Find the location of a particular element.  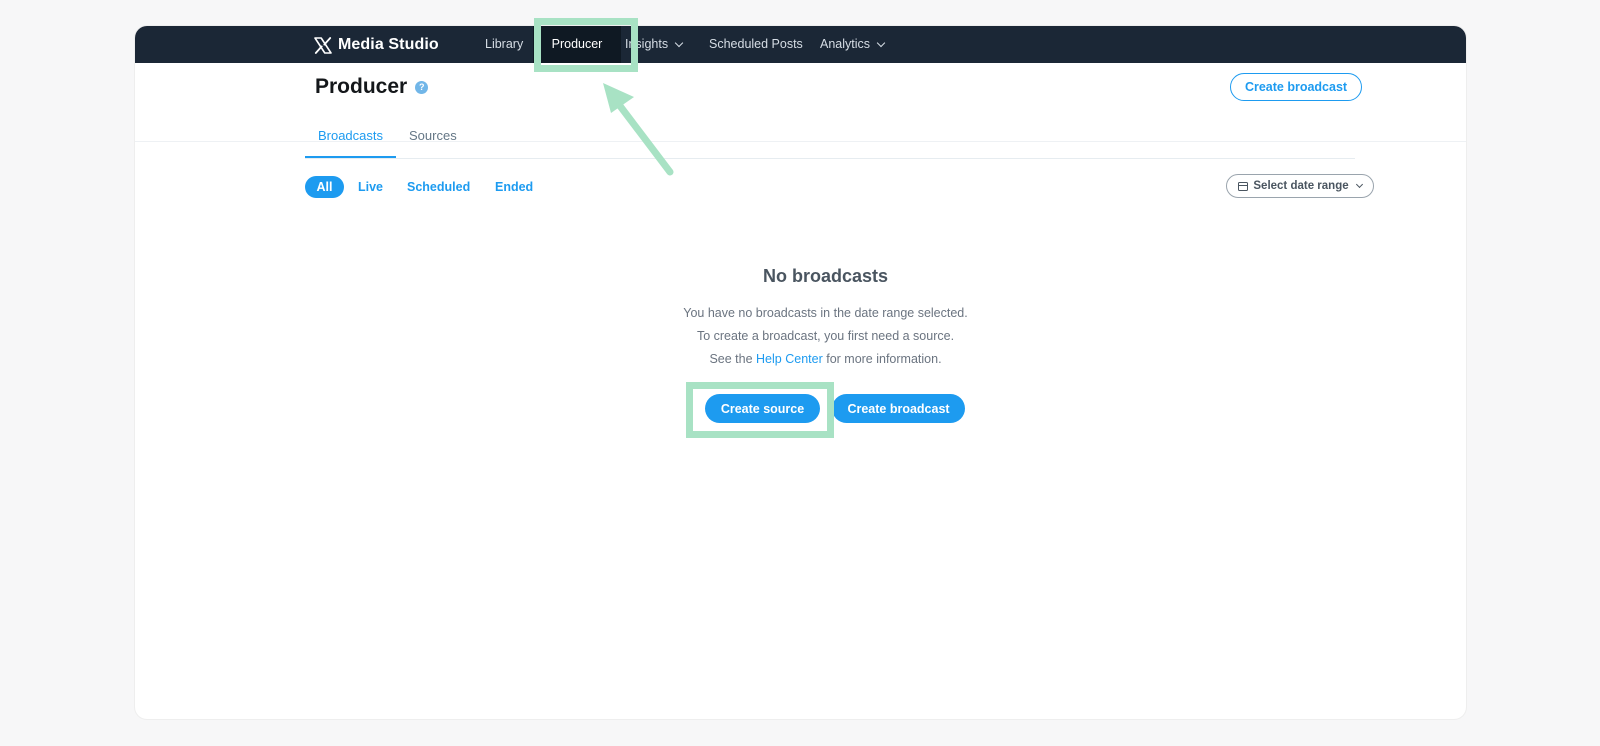

brand: Media Studio is located at coordinates (376, 45).